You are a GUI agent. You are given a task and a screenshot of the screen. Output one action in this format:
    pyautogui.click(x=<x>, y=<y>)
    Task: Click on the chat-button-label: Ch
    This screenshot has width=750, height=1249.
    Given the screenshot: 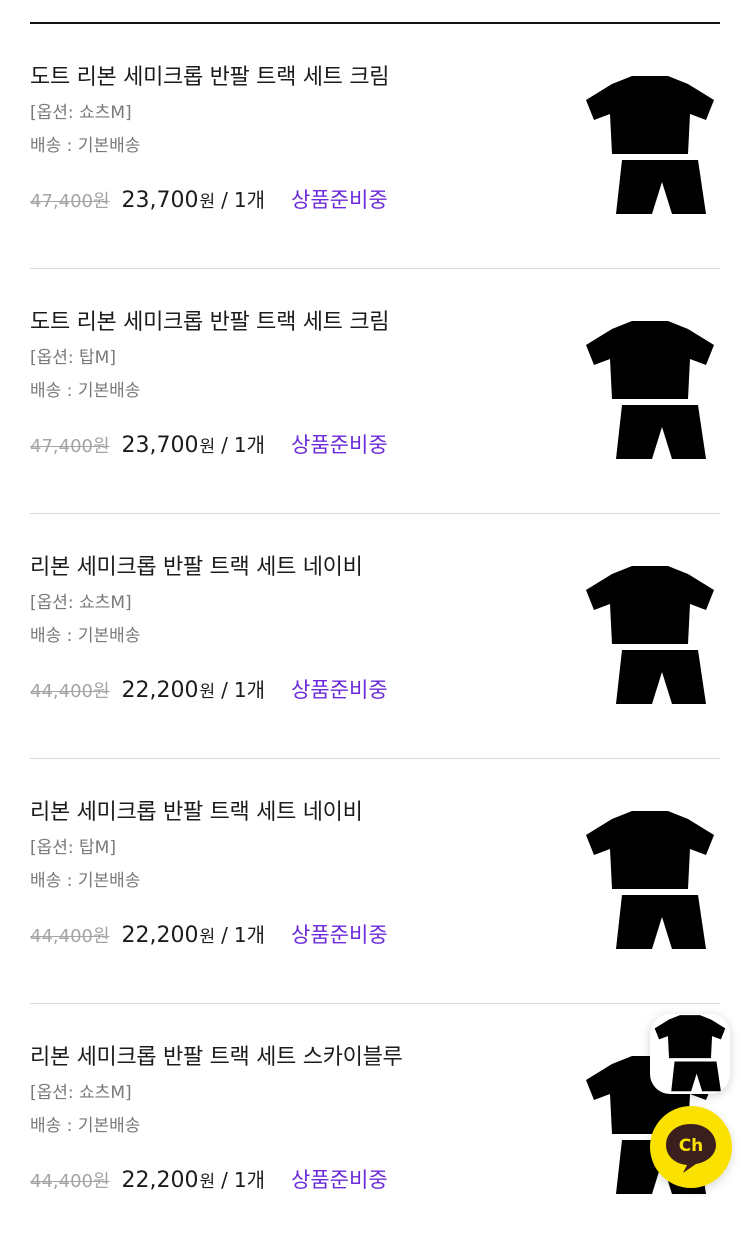 What is the action you would take?
    pyautogui.click(x=691, y=1146)
    